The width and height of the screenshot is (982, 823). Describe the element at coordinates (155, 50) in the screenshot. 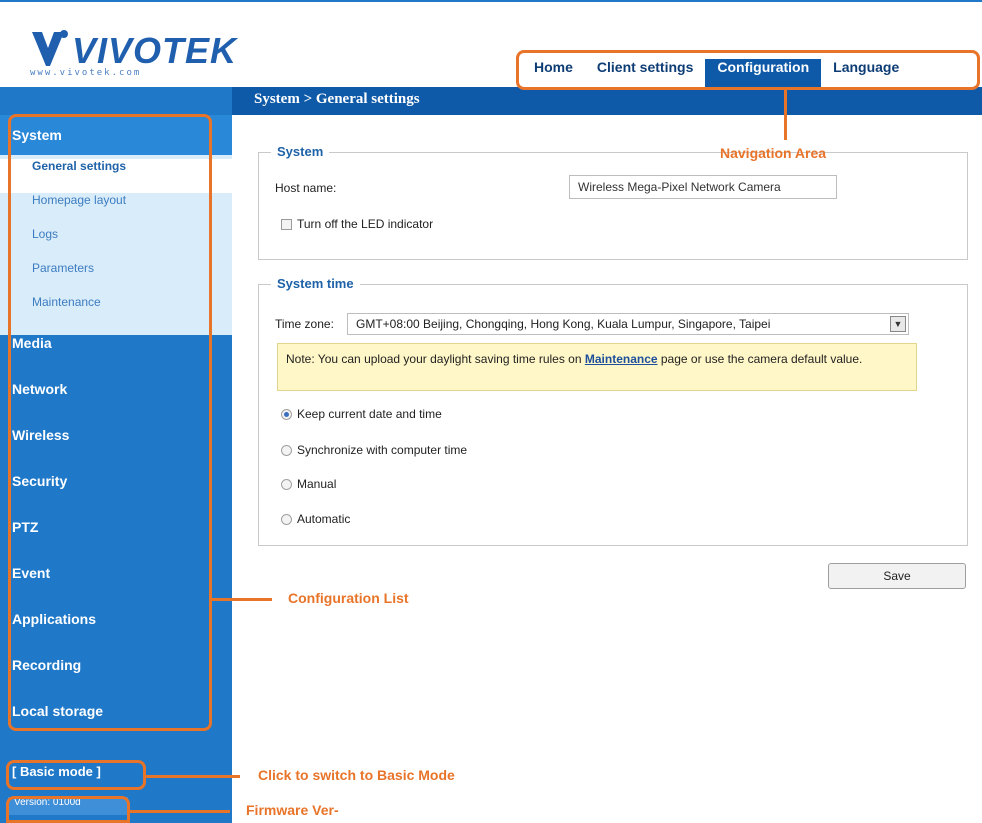

I see `logo-text: VIVOTEK` at that location.